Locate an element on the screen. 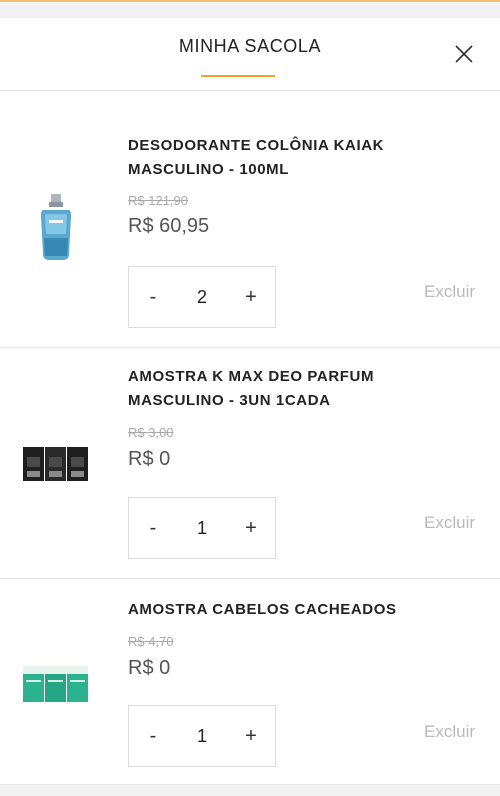 This screenshot has width=500, height=796. sample-vials-icon is located at coordinates (55, 464).